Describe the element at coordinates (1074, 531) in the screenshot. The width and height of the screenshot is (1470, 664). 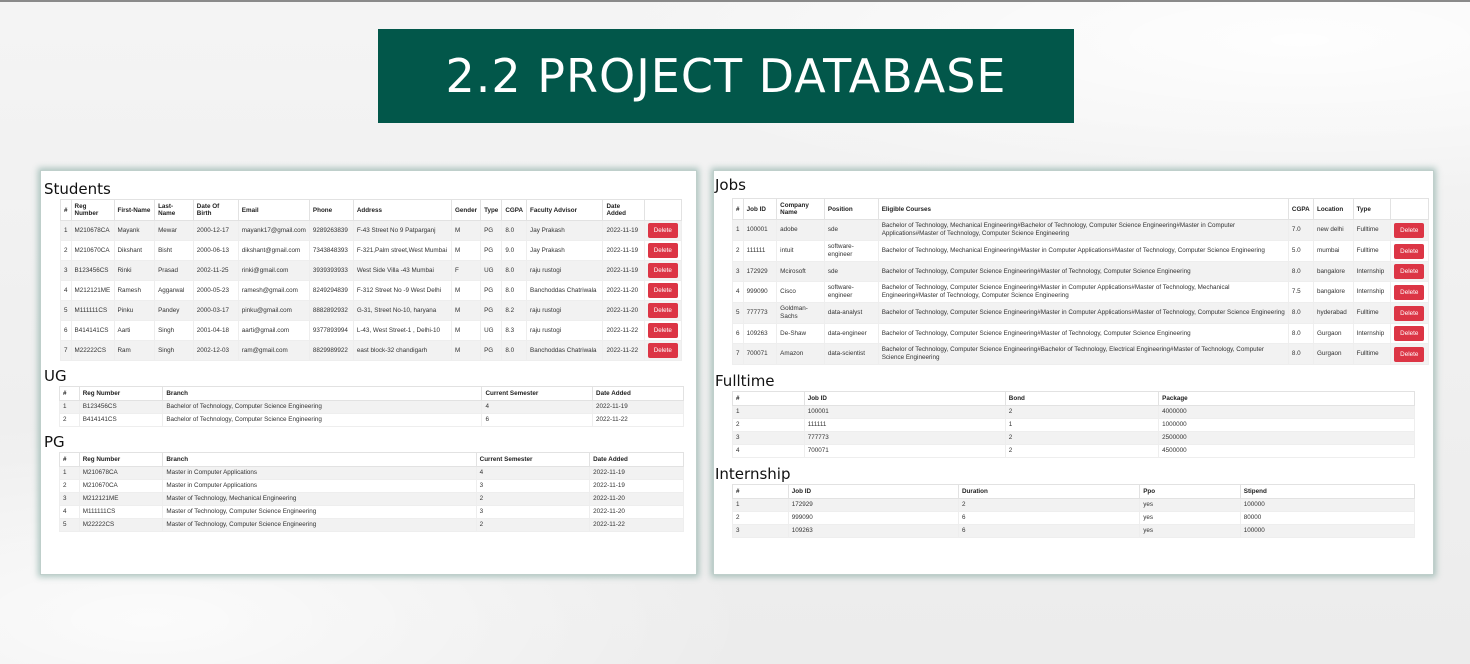
I see `internship-table-row: 3 109263 6 yes 100000` at that location.